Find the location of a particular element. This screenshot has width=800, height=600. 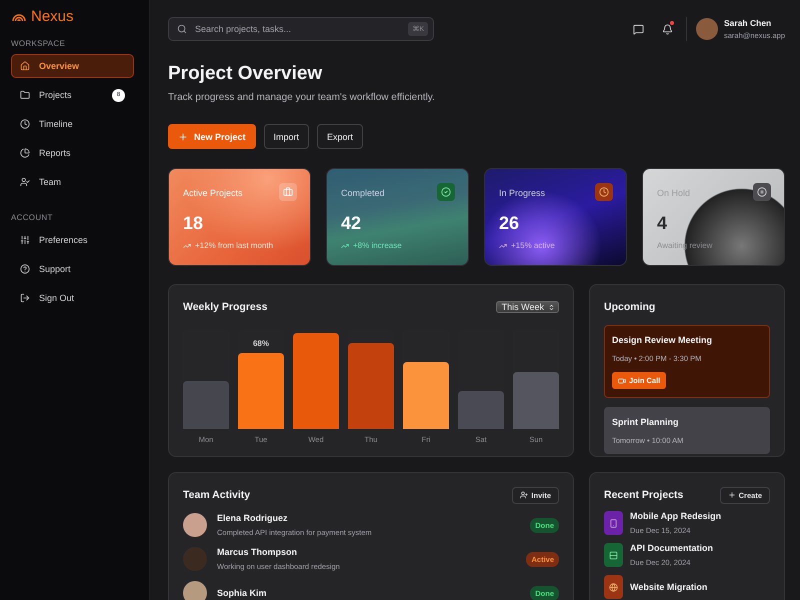

nav-item: Preferences is located at coordinates (72, 240).